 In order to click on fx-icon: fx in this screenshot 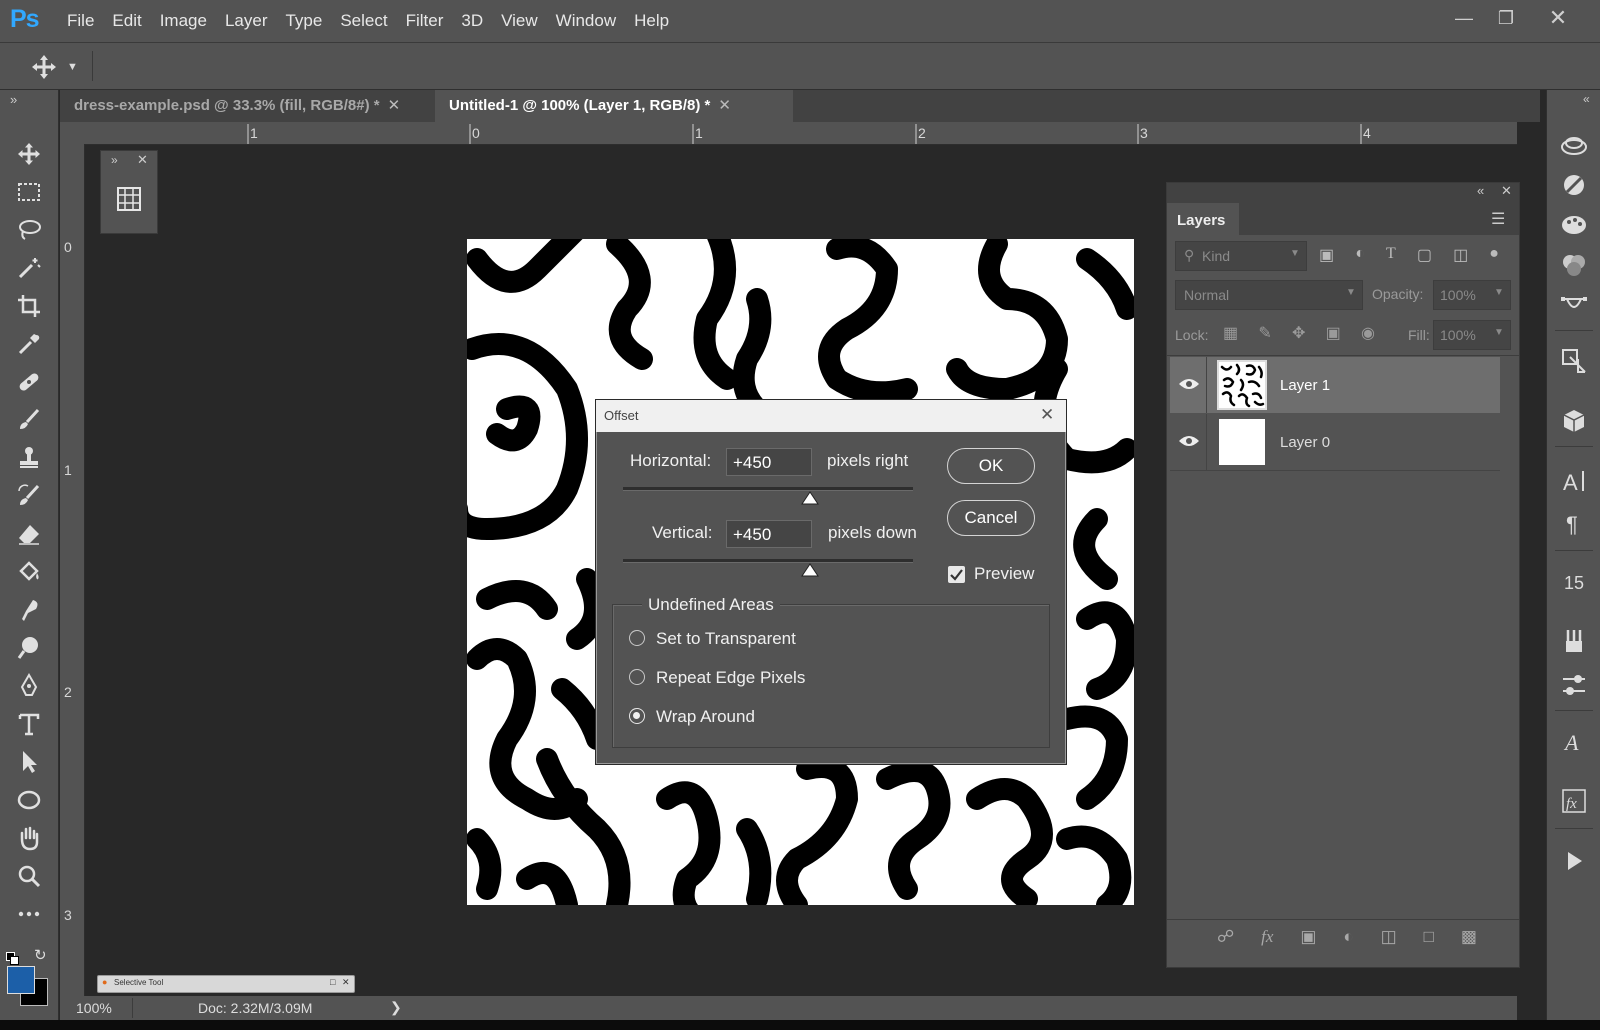, I will do `click(1267, 939)`.